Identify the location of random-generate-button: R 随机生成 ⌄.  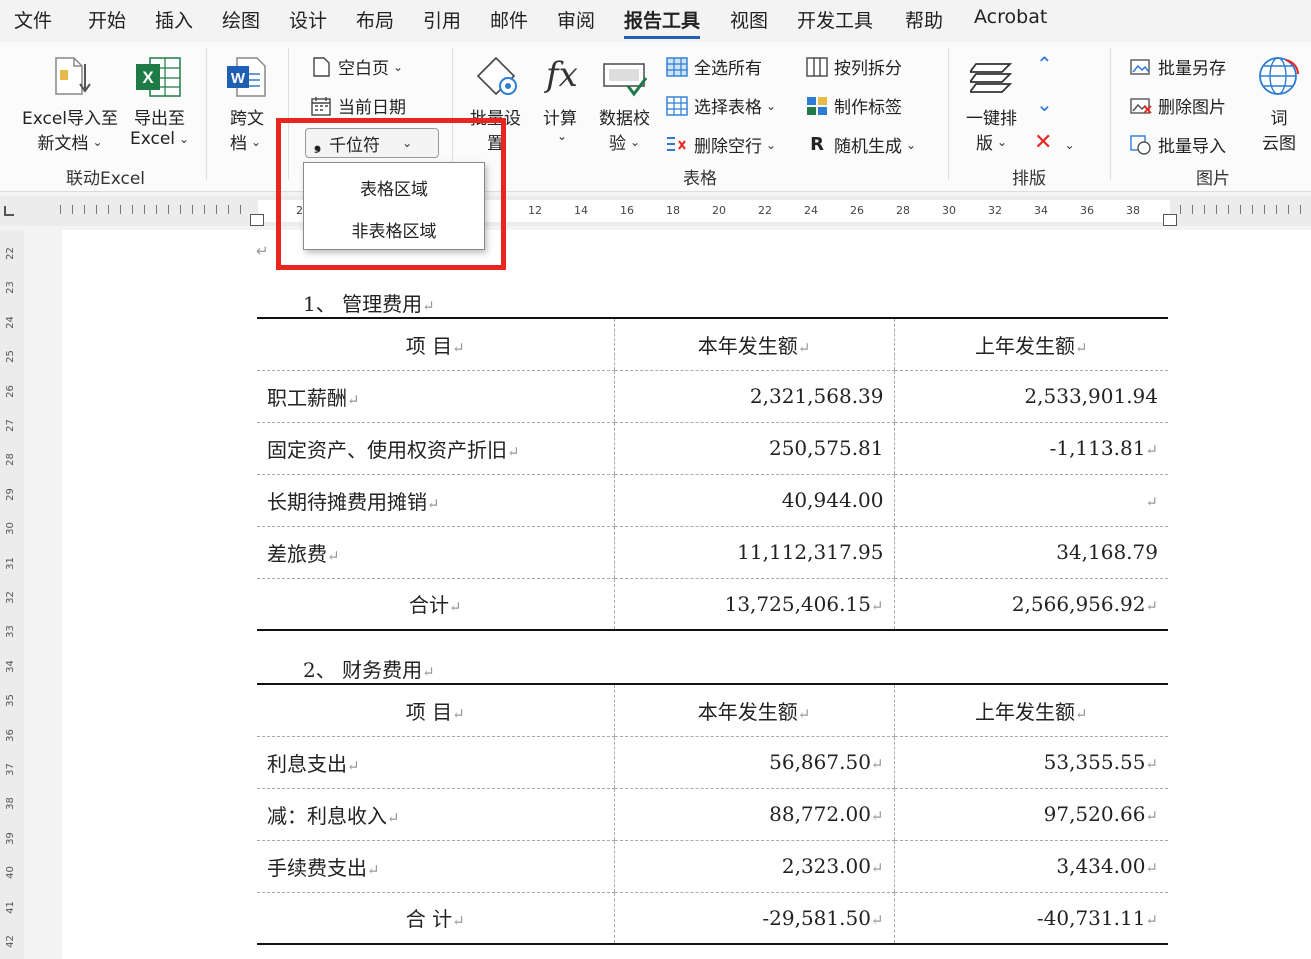
(861, 144).